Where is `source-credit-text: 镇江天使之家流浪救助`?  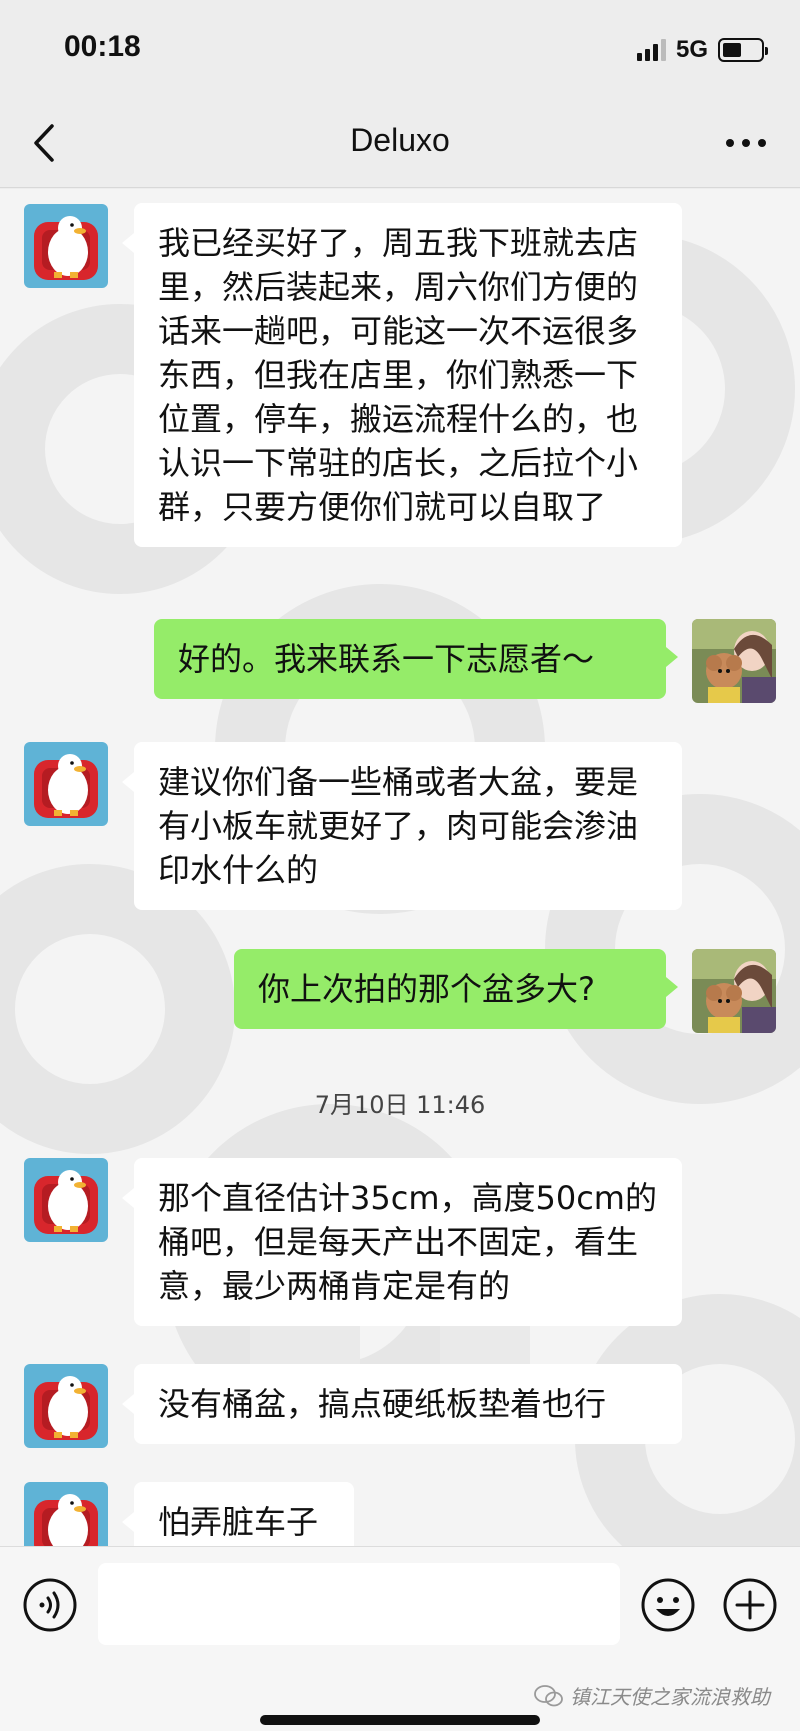 source-credit-text: 镇江天使之家流浪救助 is located at coordinates (670, 1697).